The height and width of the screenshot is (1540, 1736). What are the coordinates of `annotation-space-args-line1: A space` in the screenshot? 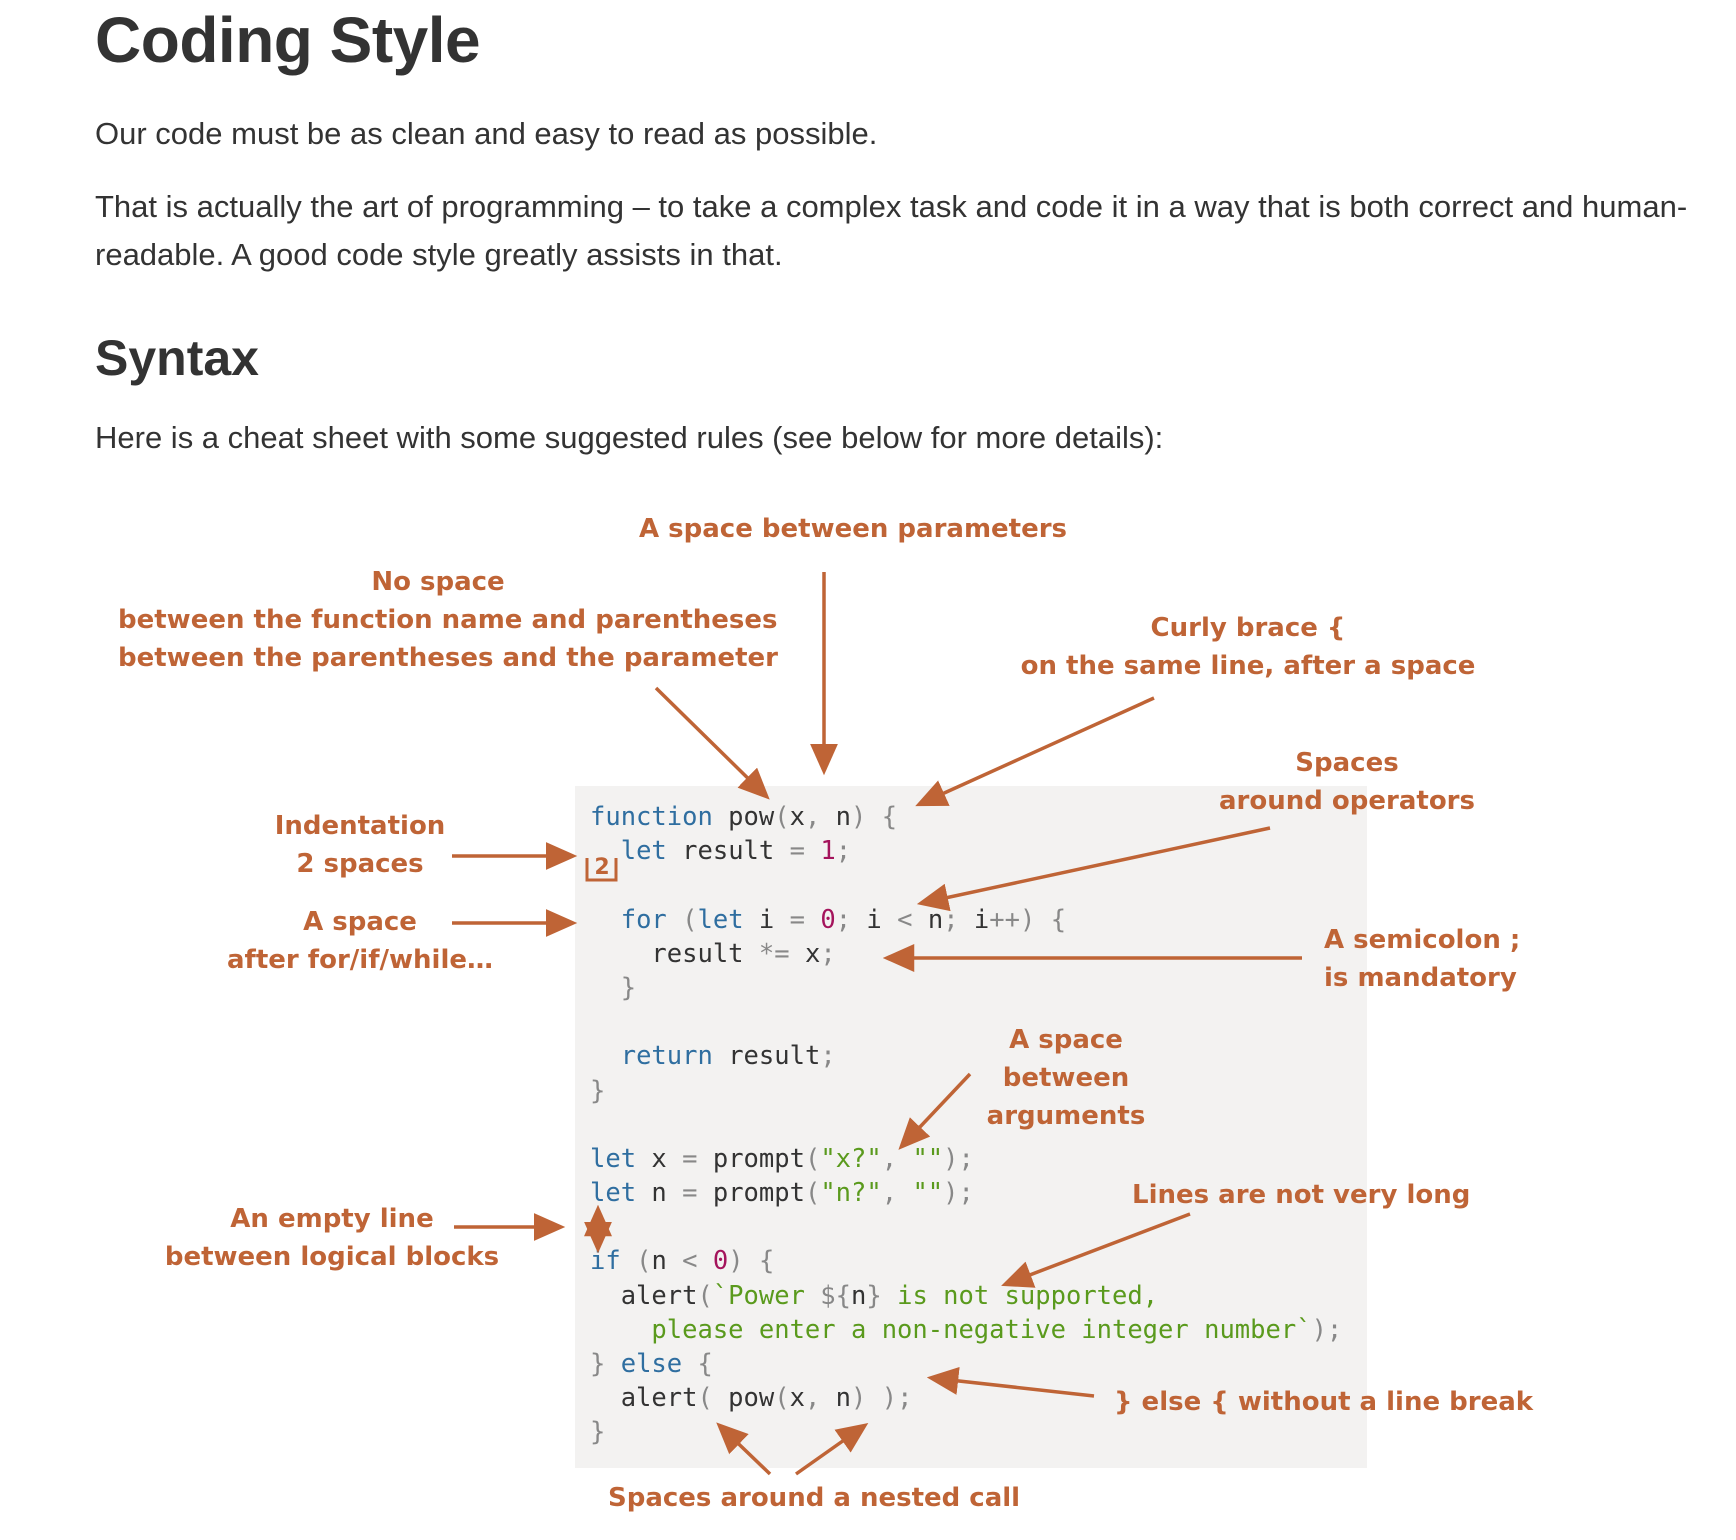 It's located at (1066, 1040).